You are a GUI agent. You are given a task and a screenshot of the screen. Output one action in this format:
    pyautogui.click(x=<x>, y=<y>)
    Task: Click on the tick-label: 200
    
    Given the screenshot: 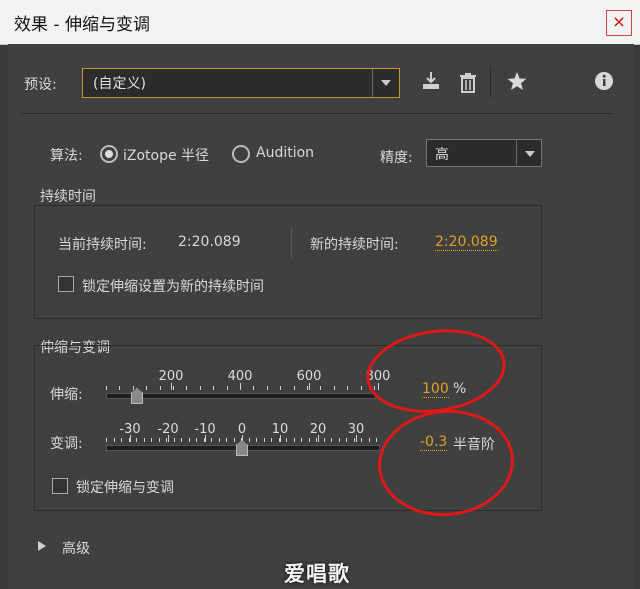 What is the action you would take?
    pyautogui.click(x=171, y=376)
    